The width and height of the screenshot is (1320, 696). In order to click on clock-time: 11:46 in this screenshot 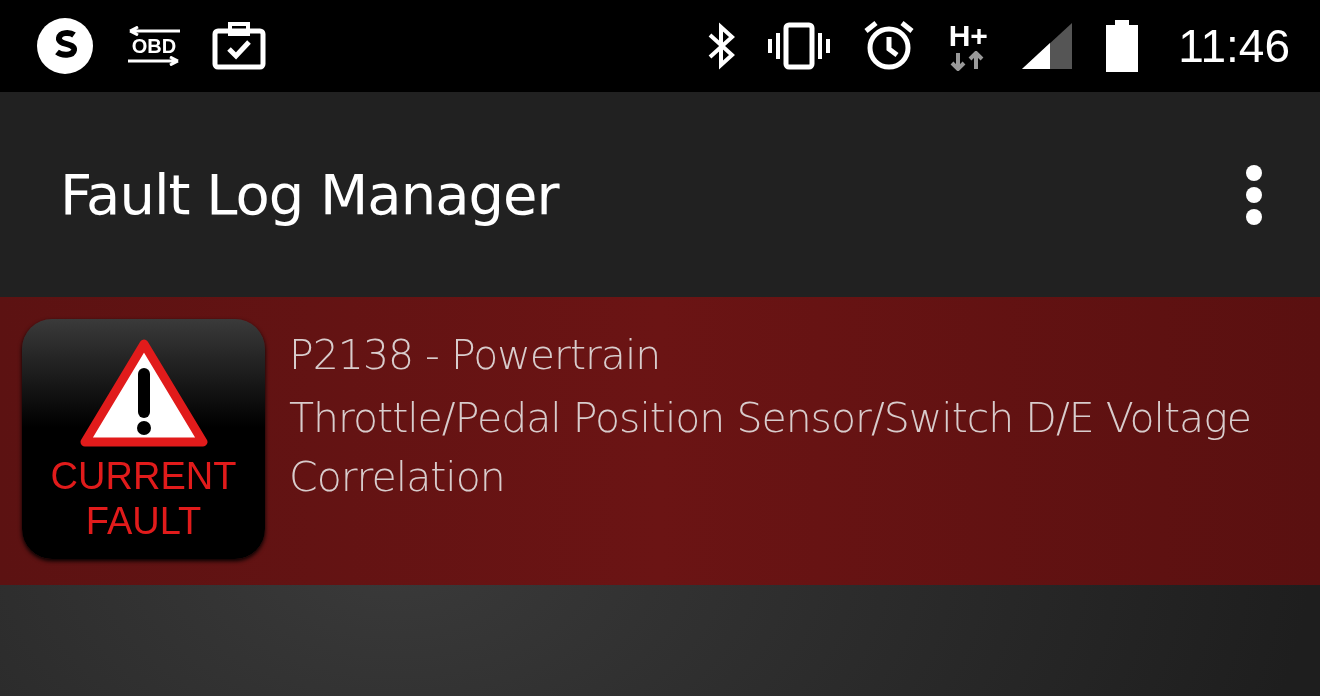, I will do `click(1234, 46)`.